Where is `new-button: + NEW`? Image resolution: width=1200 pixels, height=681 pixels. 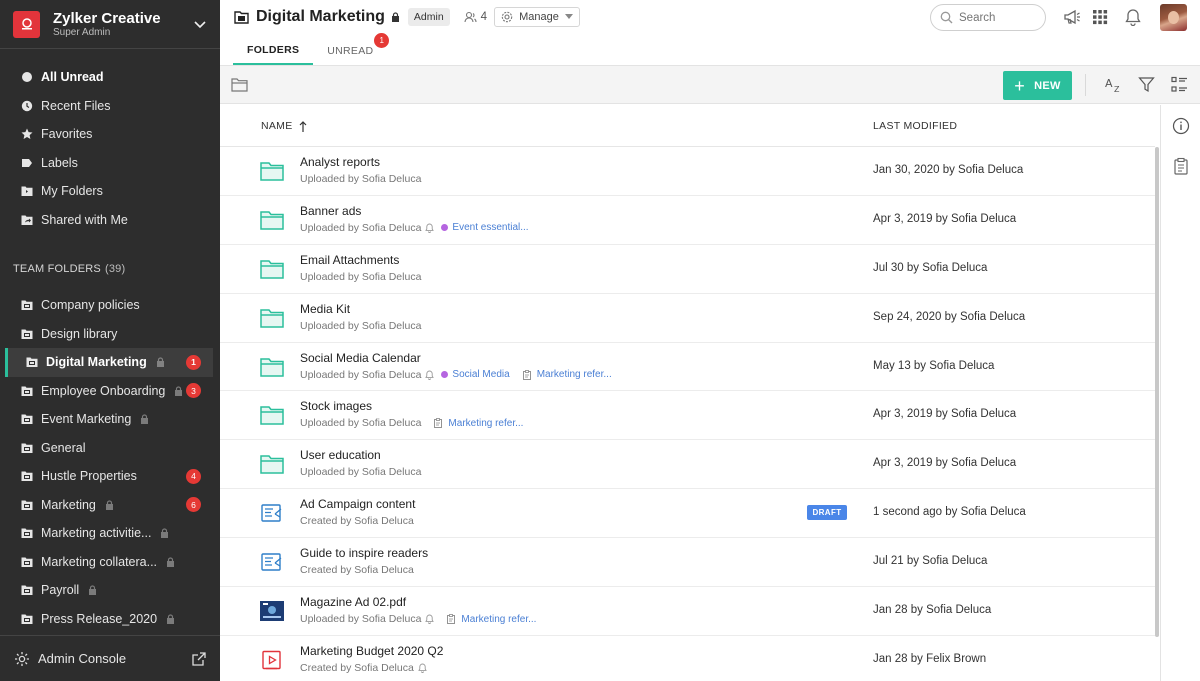 new-button: + NEW is located at coordinates (1037, 85).